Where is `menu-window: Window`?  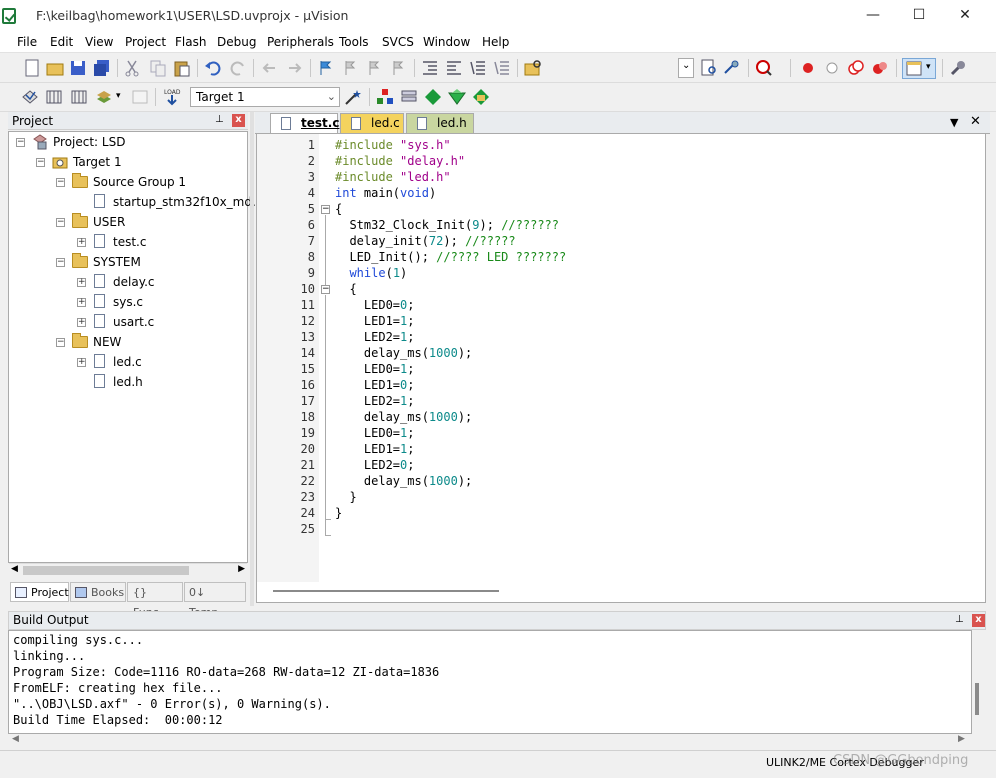 menu-window: Window is located at coordinates (446, 42).